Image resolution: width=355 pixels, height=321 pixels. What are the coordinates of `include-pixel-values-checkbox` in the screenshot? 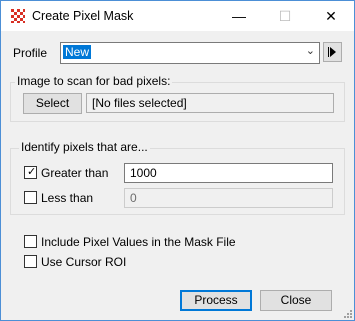 It's located at (30, 241).